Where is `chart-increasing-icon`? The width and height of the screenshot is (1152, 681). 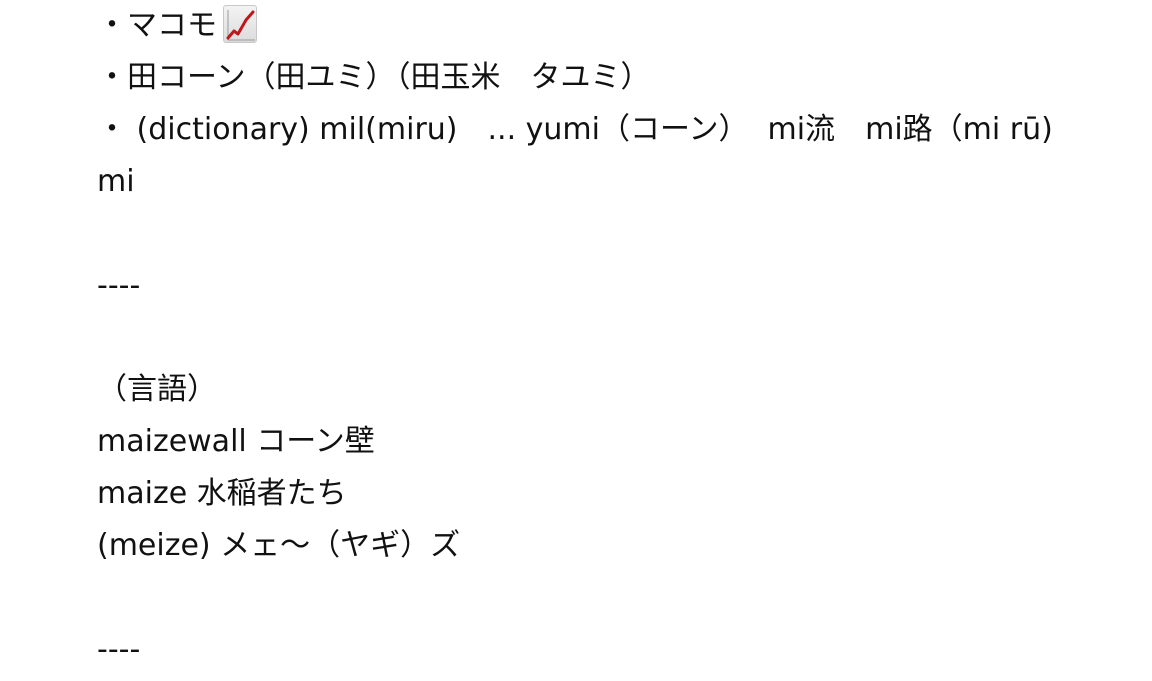
chart-increasing-icon is located at coordinates (240, 24).